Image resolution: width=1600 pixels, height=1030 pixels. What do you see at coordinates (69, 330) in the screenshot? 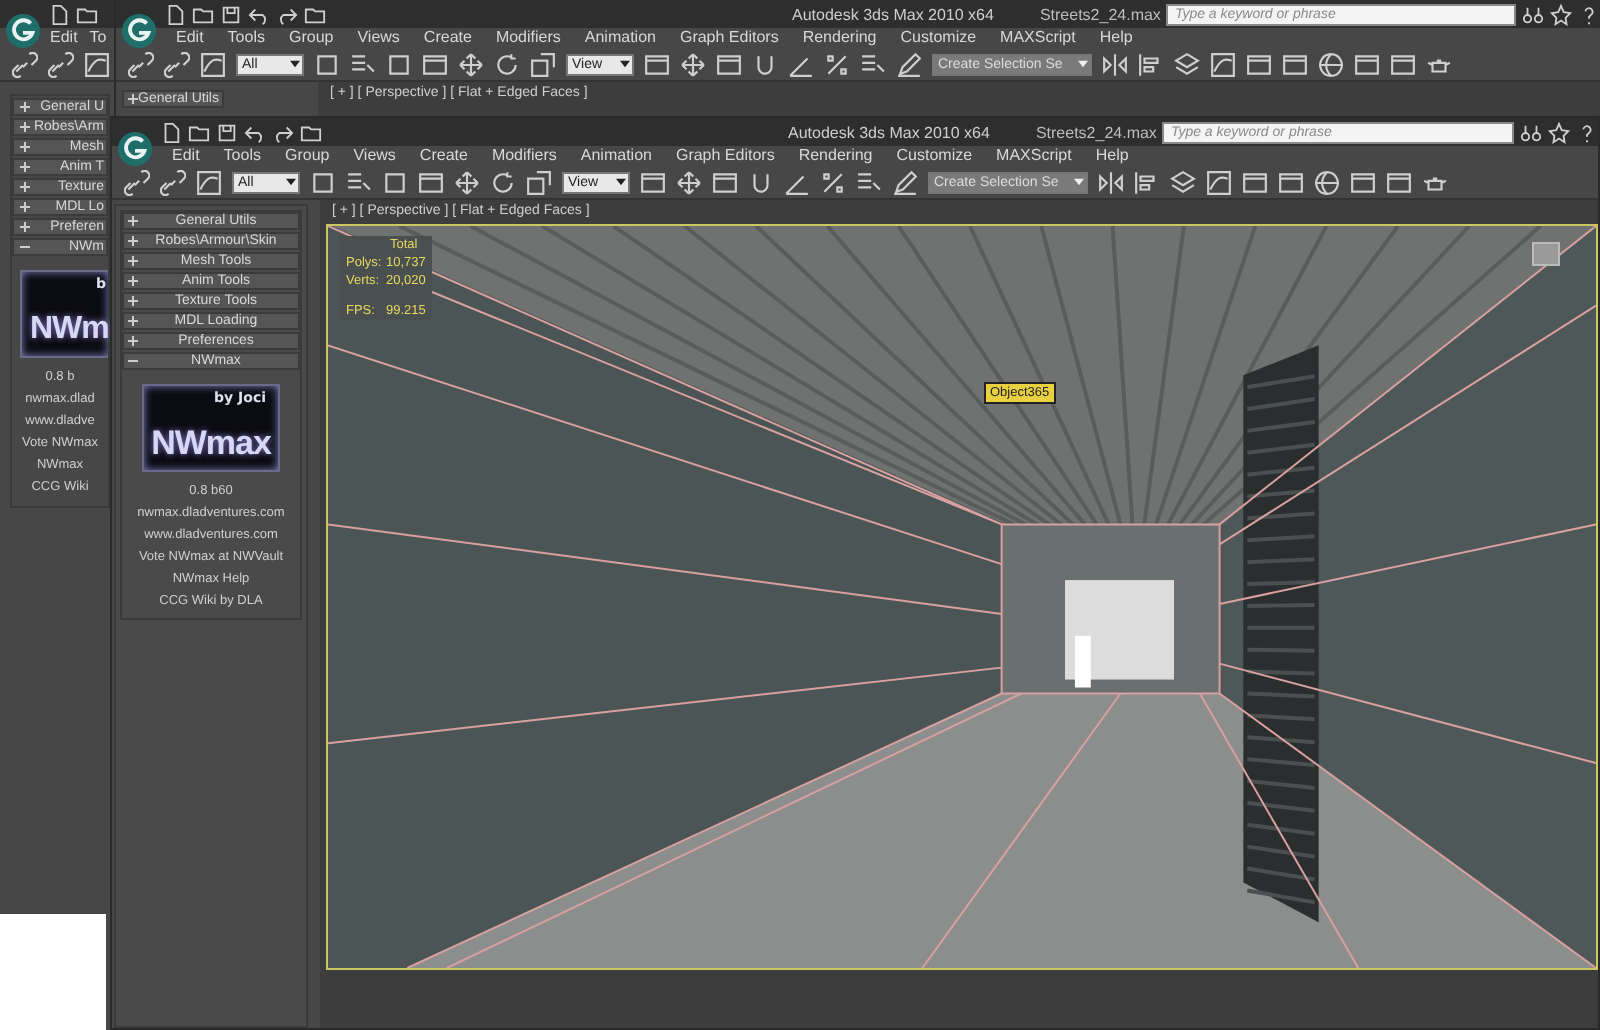
I see `logo-title: NWm` at bounding box center [69, 330].